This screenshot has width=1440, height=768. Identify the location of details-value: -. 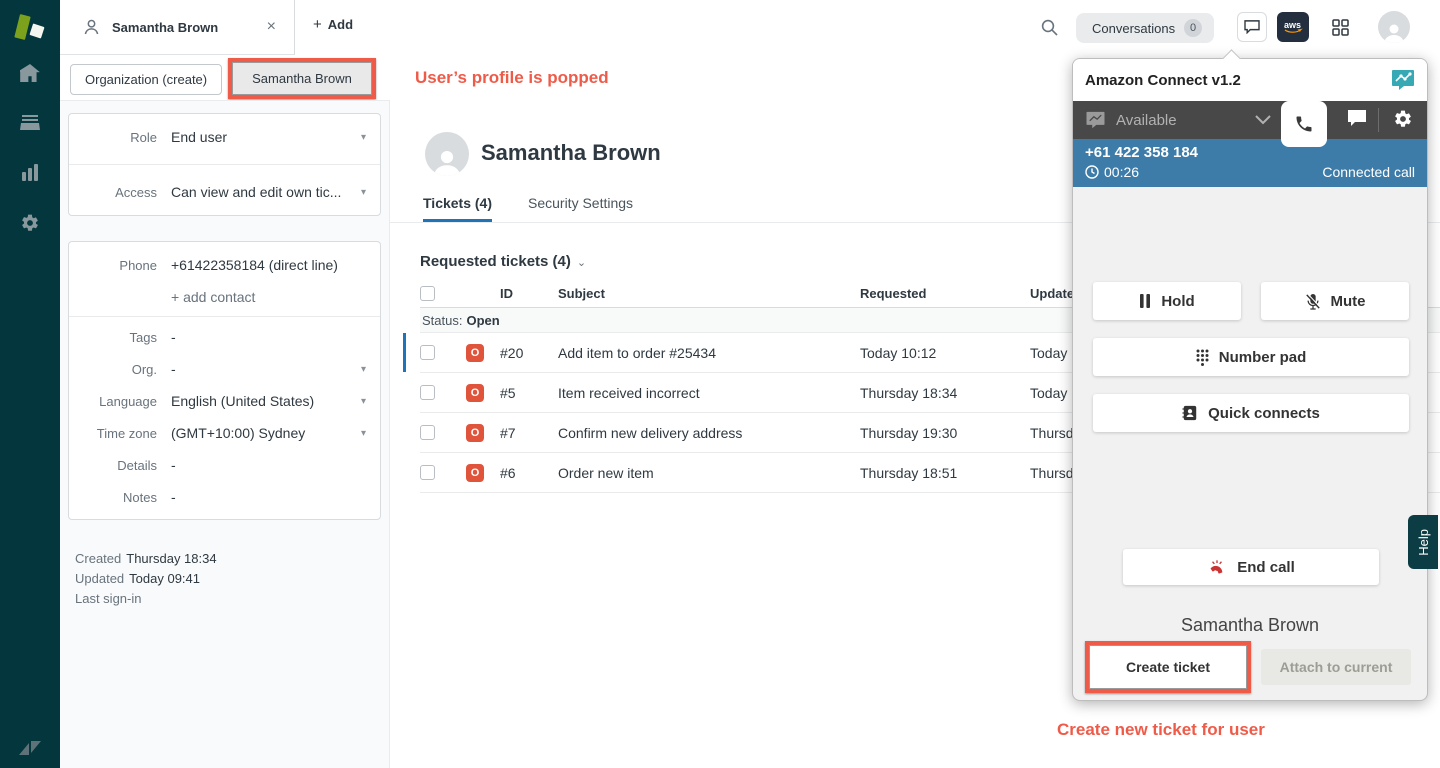
(173, 465).